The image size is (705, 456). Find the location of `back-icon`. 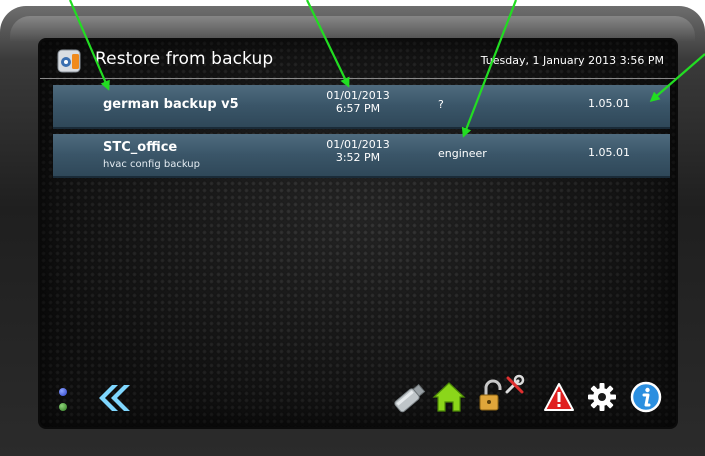

back-icon is located at coordinates (111, 398).